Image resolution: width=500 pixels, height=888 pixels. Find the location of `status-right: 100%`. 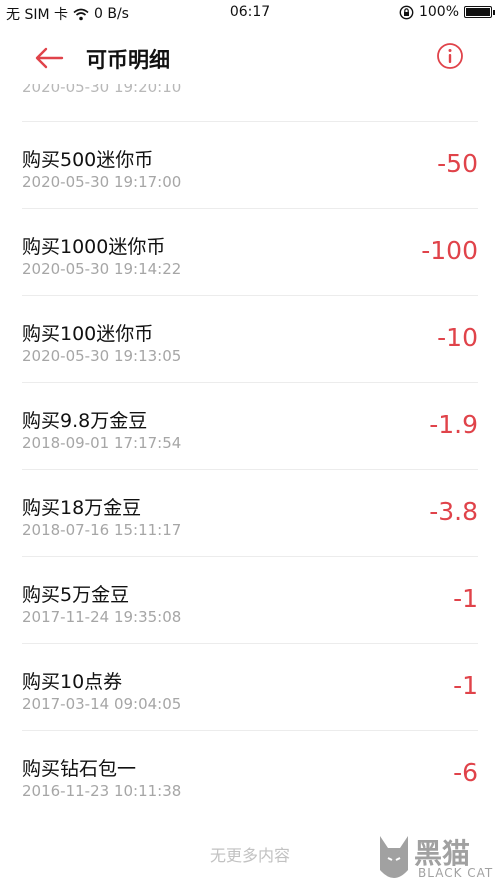

status-right: 100% is located at coordinates (447, 12).